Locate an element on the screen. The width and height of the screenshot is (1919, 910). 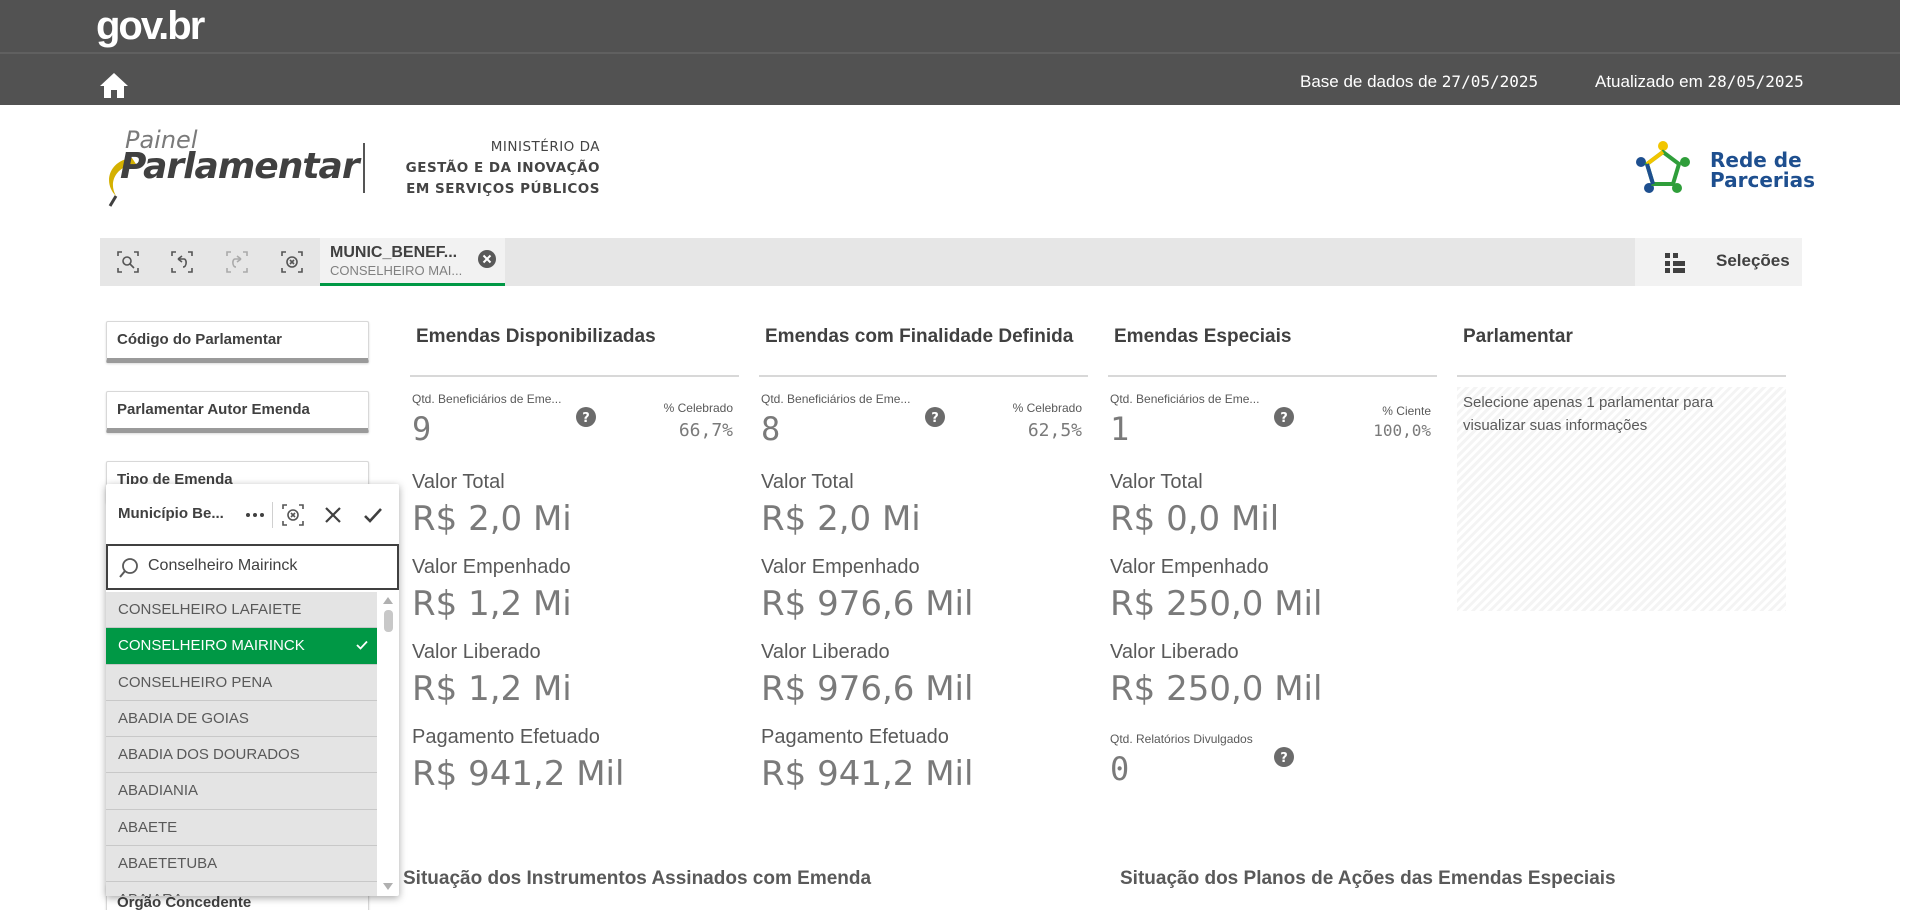
govbr-logo: gov.br is located at coordinates (150, 26).